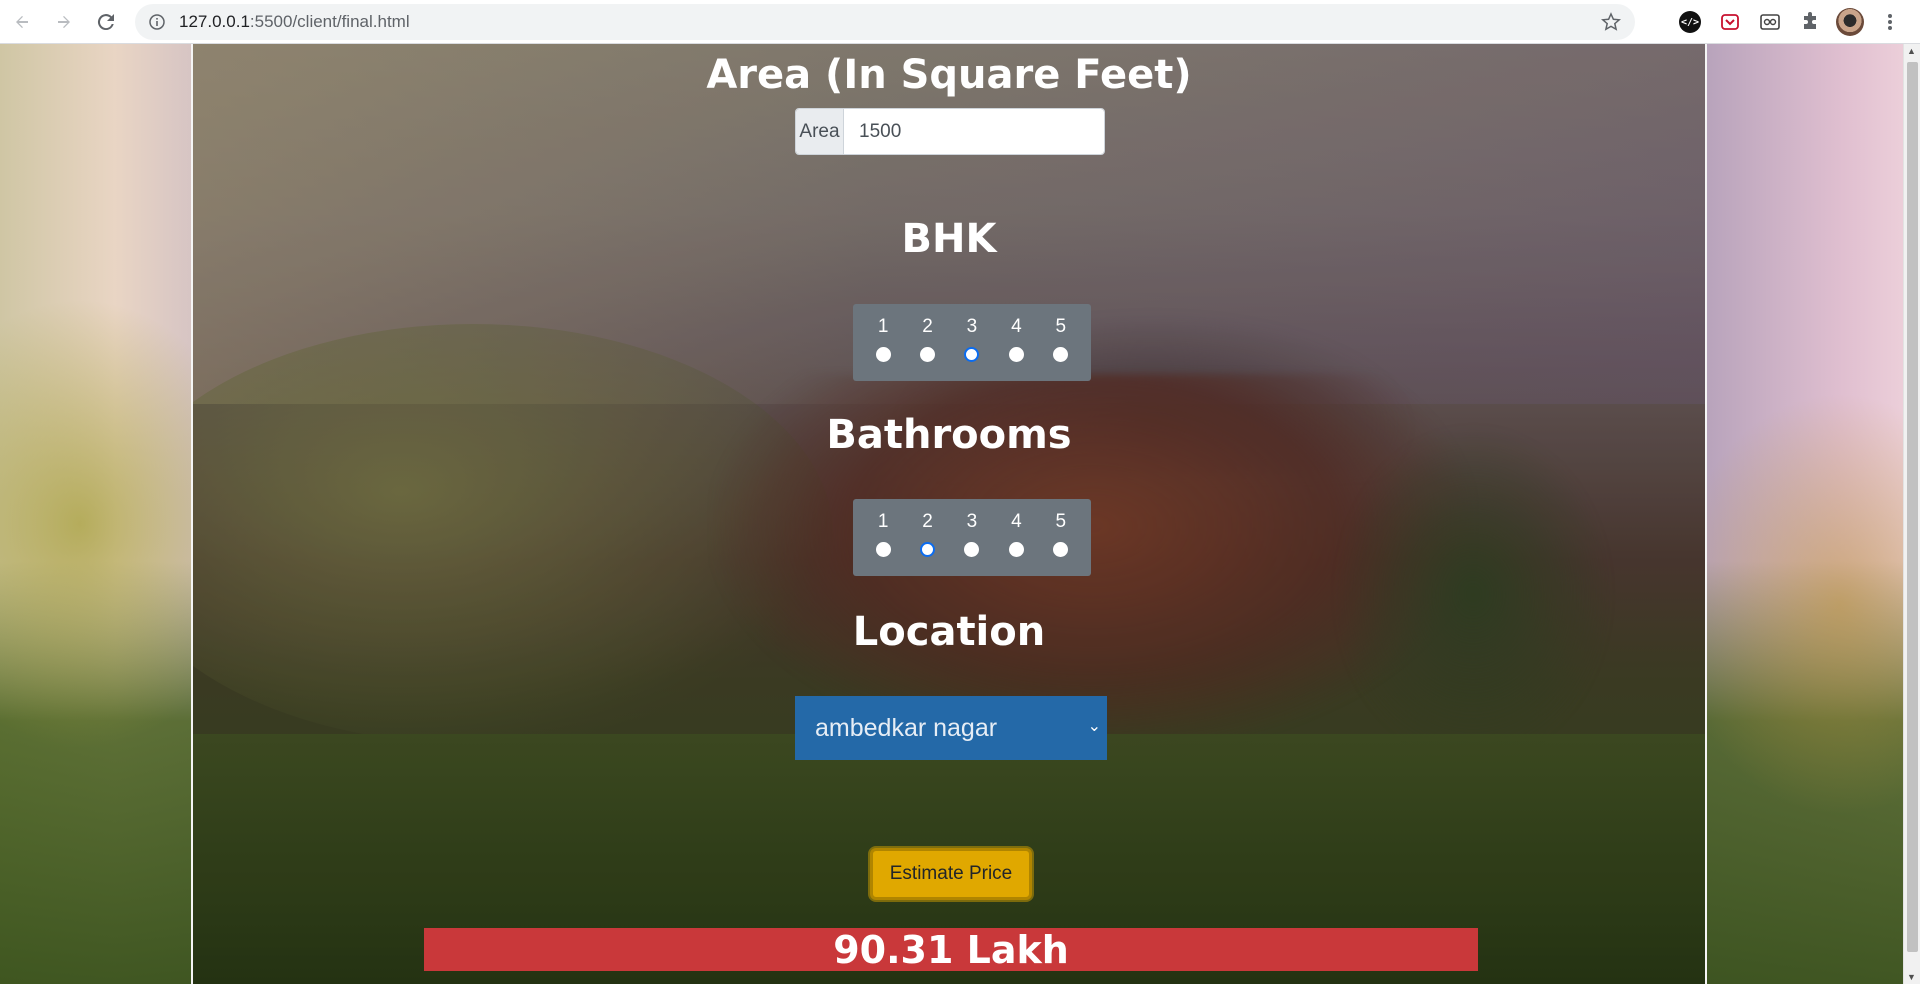 The image size is (1920, 984). What do you see at coordinates (927, 521) in the screenshot?
I see `bathrooms-option-label: 2` at bounding box center [927, 521].